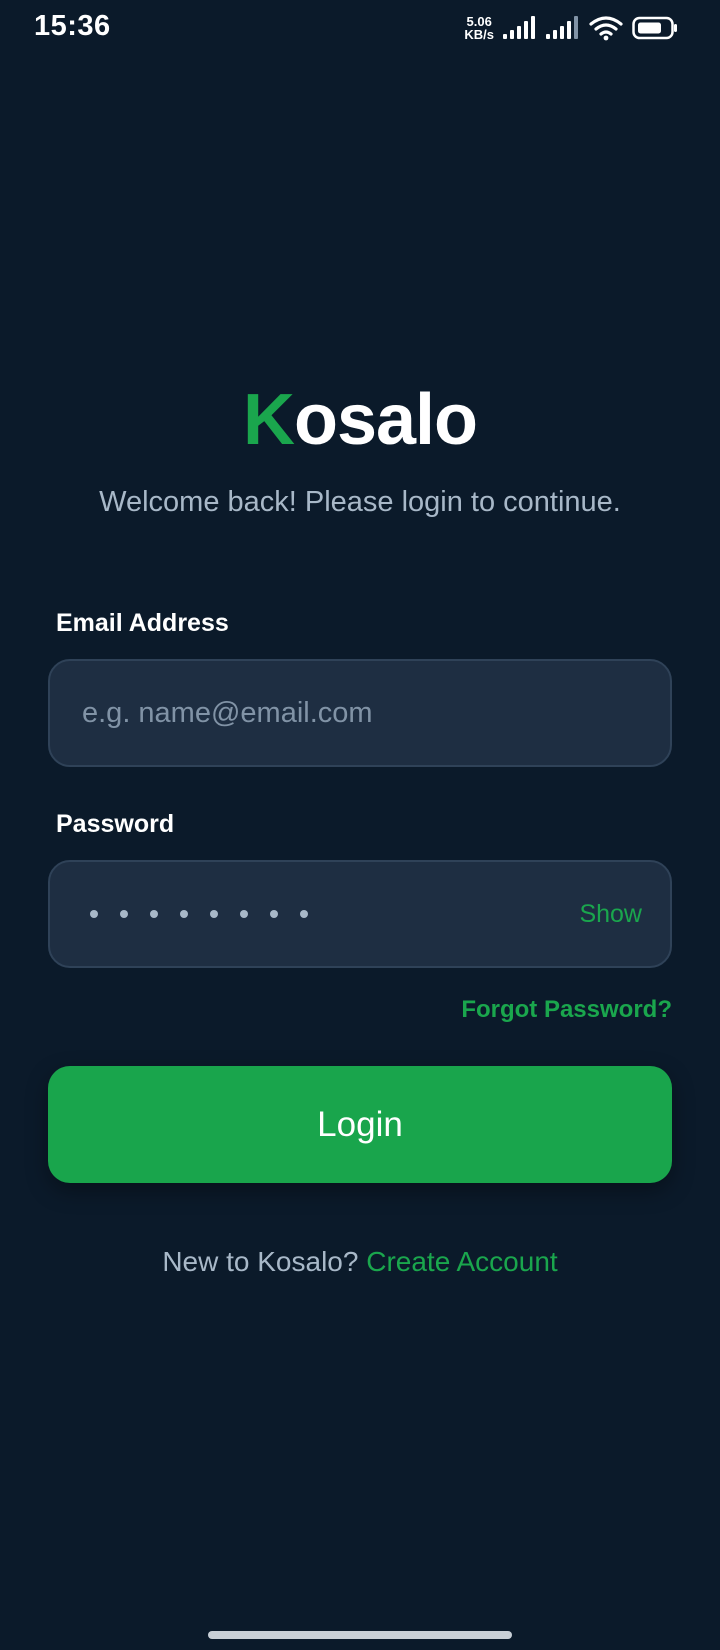 The height and width of the screenshot is (1650, 720). I want to click on home-indicator, so click(360, 1635).